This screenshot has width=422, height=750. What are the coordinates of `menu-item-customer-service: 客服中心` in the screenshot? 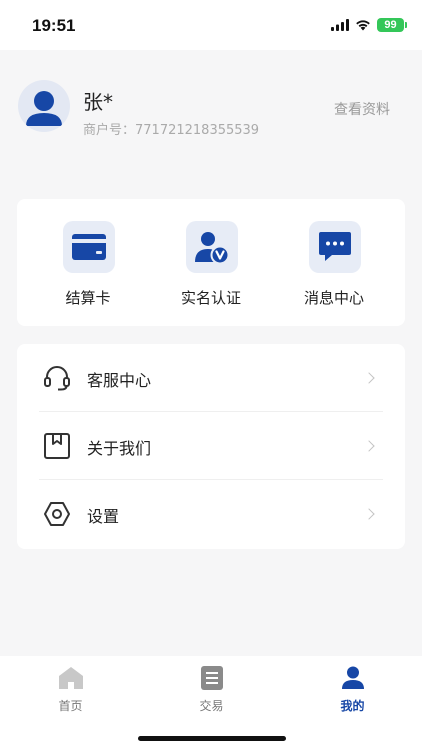 It's located at (211, 378).